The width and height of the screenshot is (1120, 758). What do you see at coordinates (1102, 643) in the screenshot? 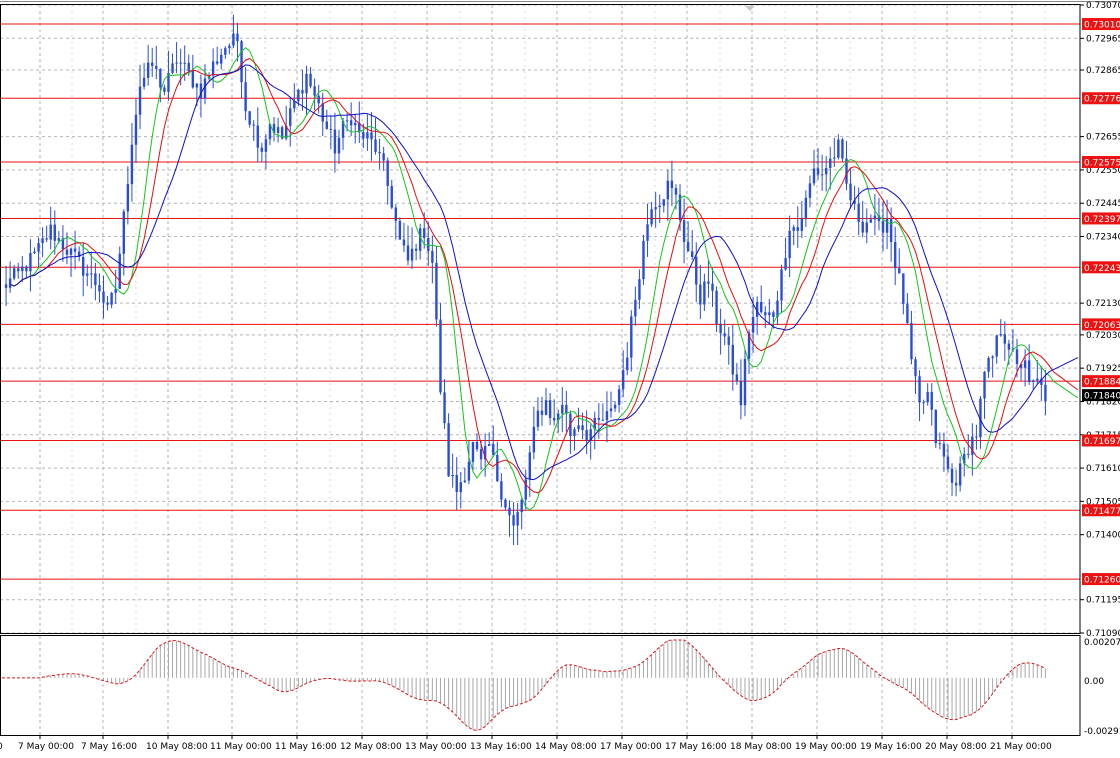
I see `osc-tick-label: 0.002074` at bounding box center [1102, 643].